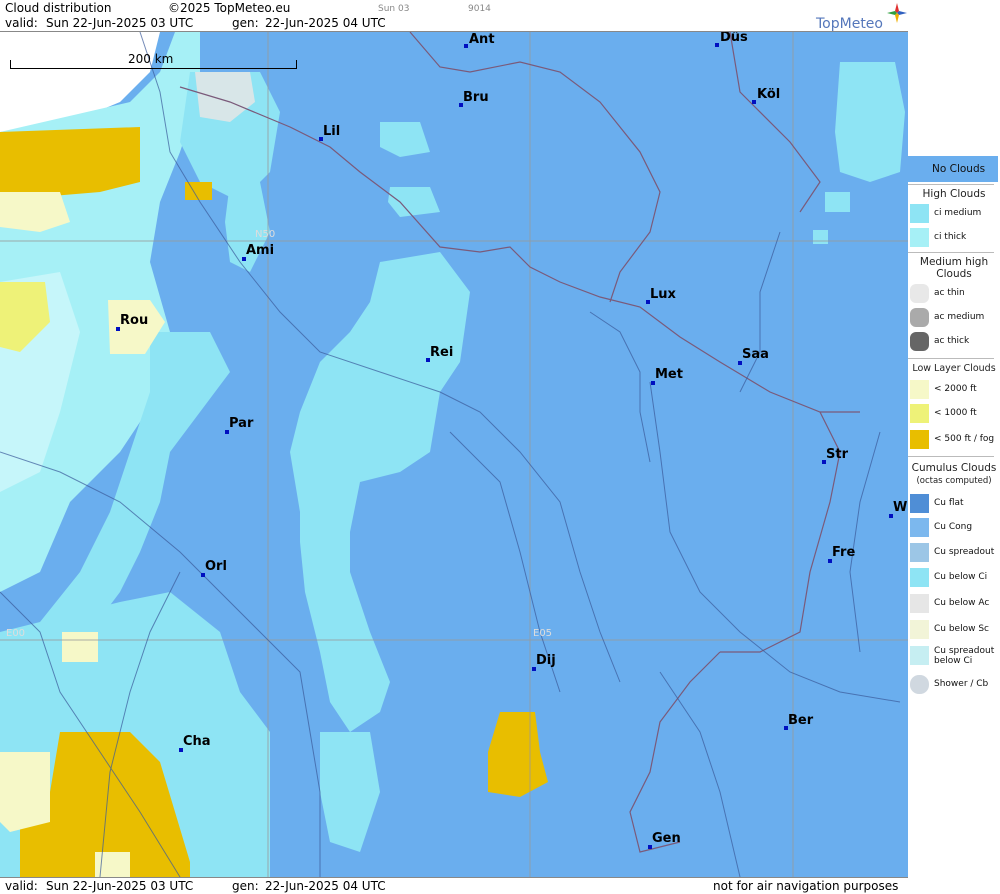 This screenshot has height=894, width=1000. I want to click on city-label: Köl, so click(769, 94).